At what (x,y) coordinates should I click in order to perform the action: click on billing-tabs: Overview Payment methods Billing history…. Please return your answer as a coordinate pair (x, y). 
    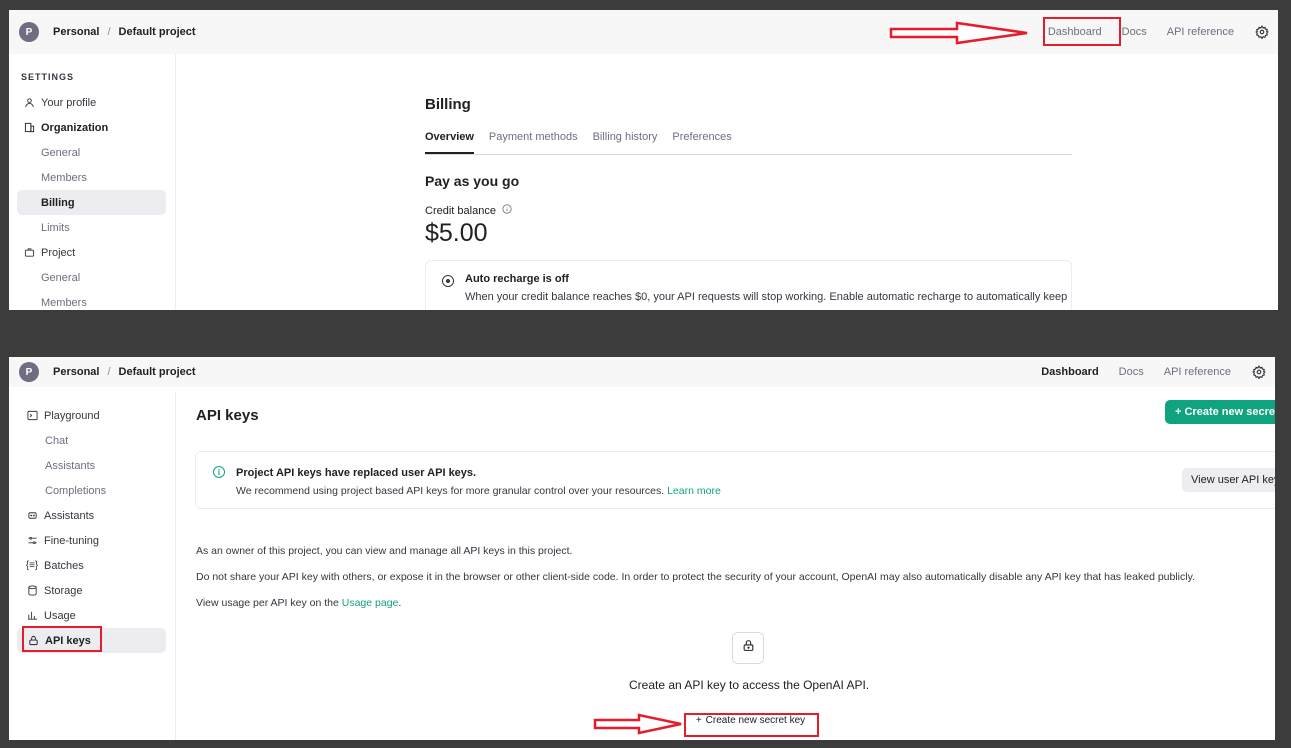
    Looking at the image, I should click on (748, 143).